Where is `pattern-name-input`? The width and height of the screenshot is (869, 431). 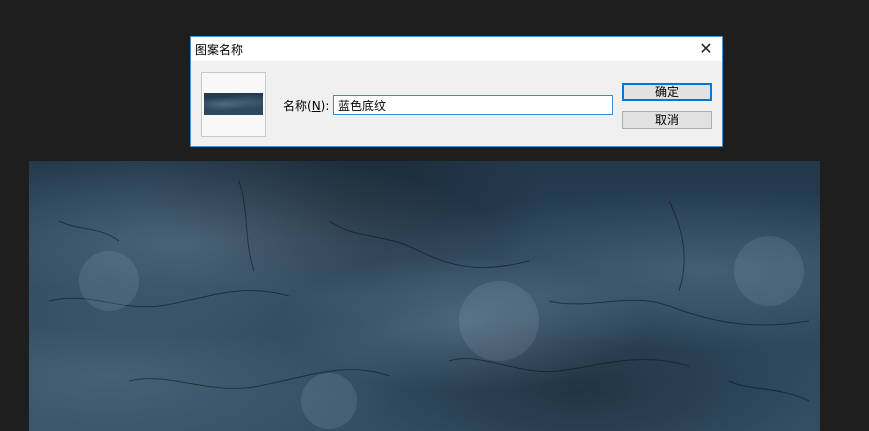
pattern-name-input is located at coordinates (473, 105).